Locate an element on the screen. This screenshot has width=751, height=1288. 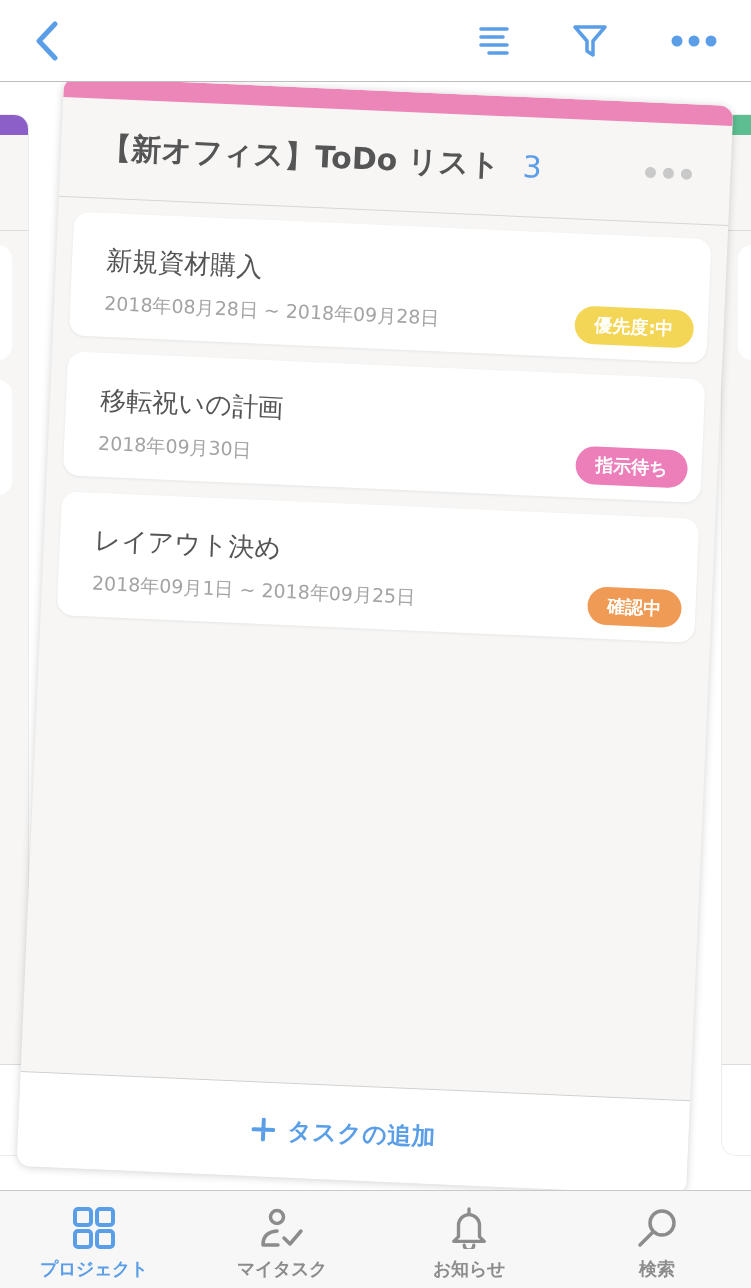
task-card: 新規資材購入 2018年08月28日 ~ 2018年09月28日 優先度:中 is located at coordinates (390, 287).